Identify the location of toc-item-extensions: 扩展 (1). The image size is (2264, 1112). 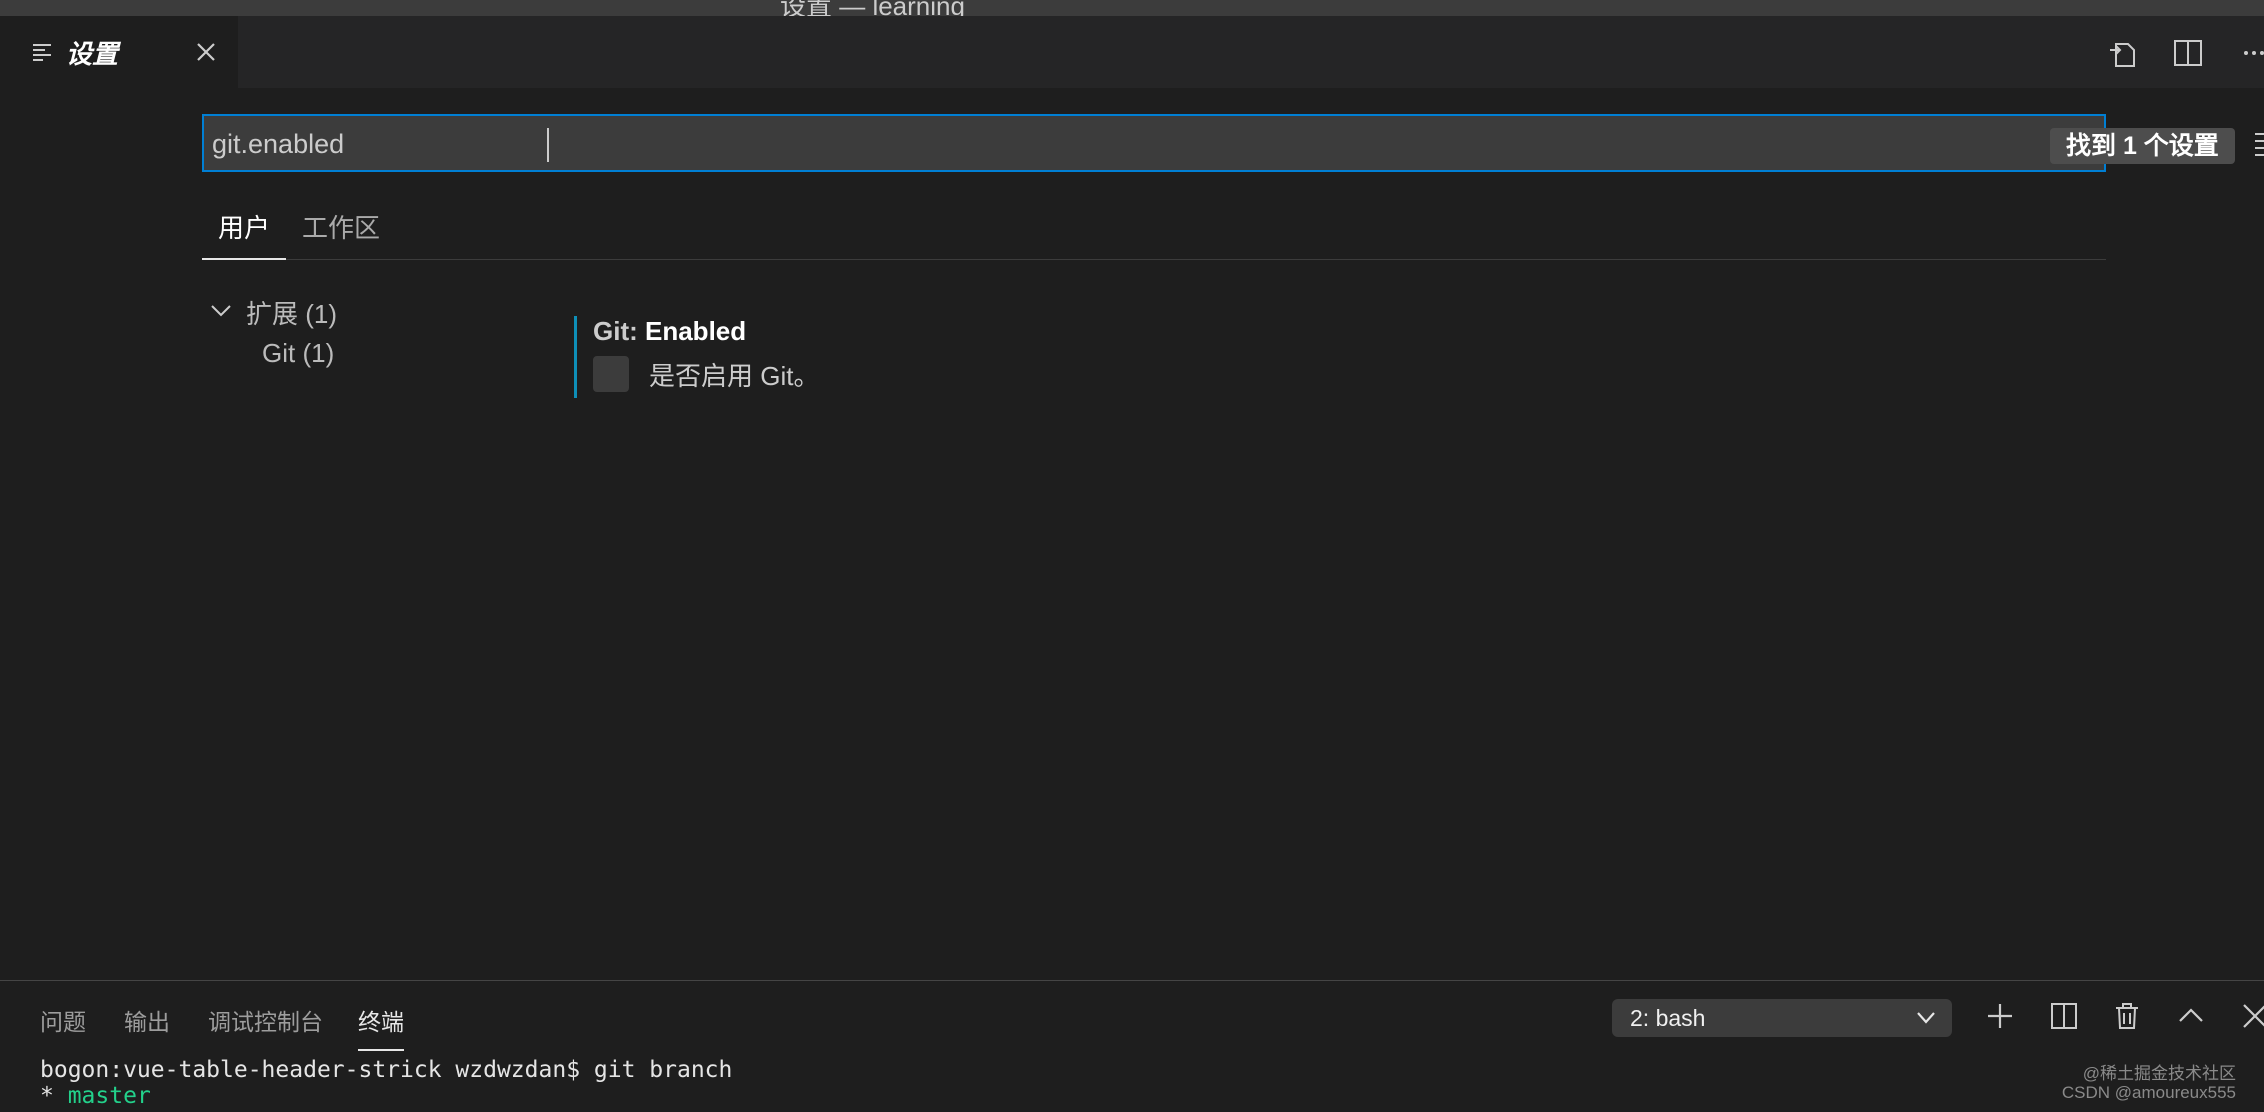
(290, 312).